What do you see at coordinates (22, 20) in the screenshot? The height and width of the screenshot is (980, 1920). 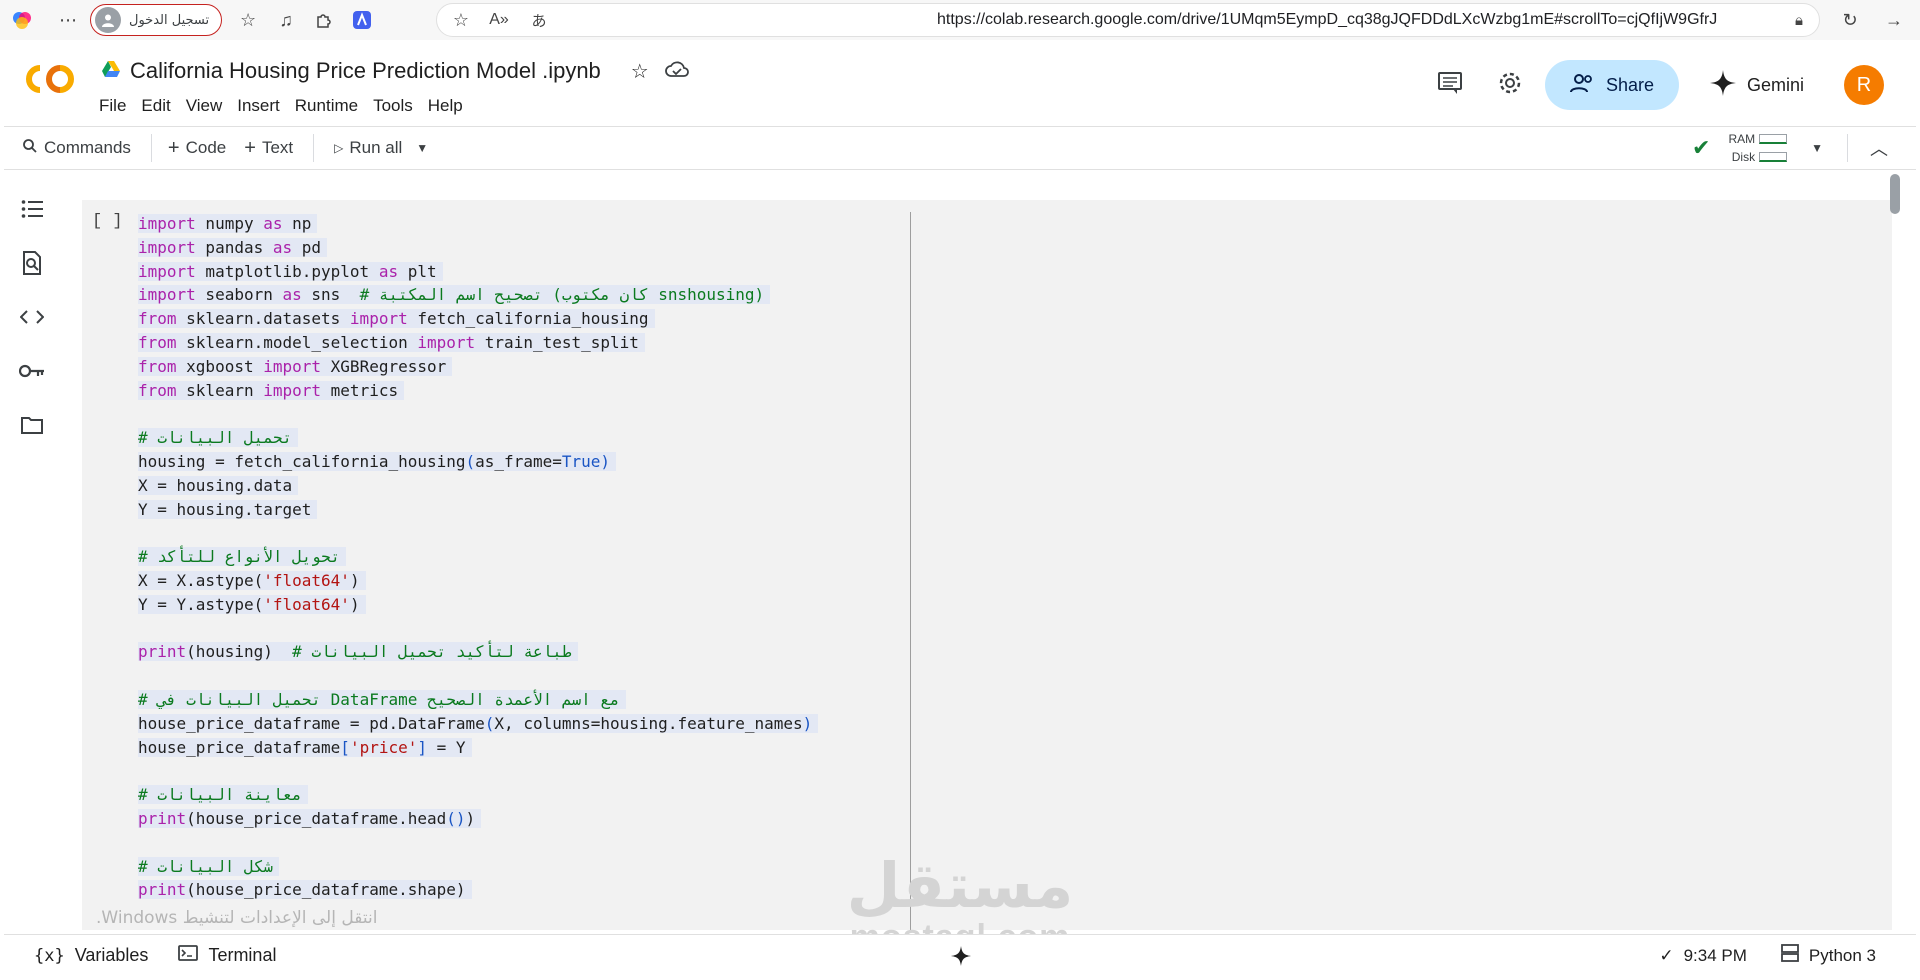 I see `copilot-icon` at bounding box center [22, 20].